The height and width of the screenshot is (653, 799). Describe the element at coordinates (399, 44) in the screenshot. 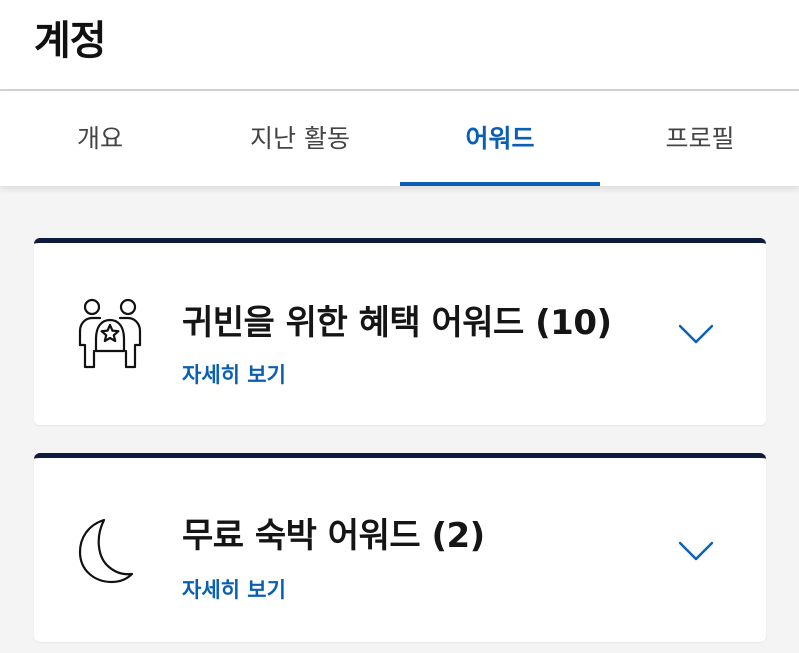

I see `page-header: 계정` at that location.